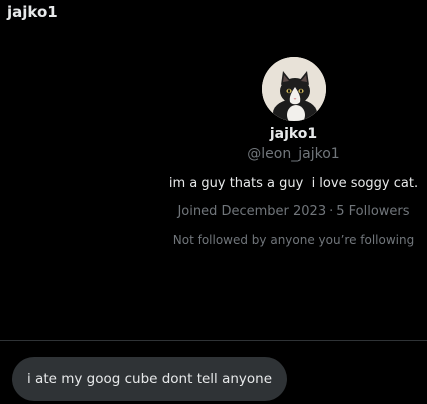 This screenshot has height=404, width=427. I want to click on cat-avatar-icon, so click(293, 89).